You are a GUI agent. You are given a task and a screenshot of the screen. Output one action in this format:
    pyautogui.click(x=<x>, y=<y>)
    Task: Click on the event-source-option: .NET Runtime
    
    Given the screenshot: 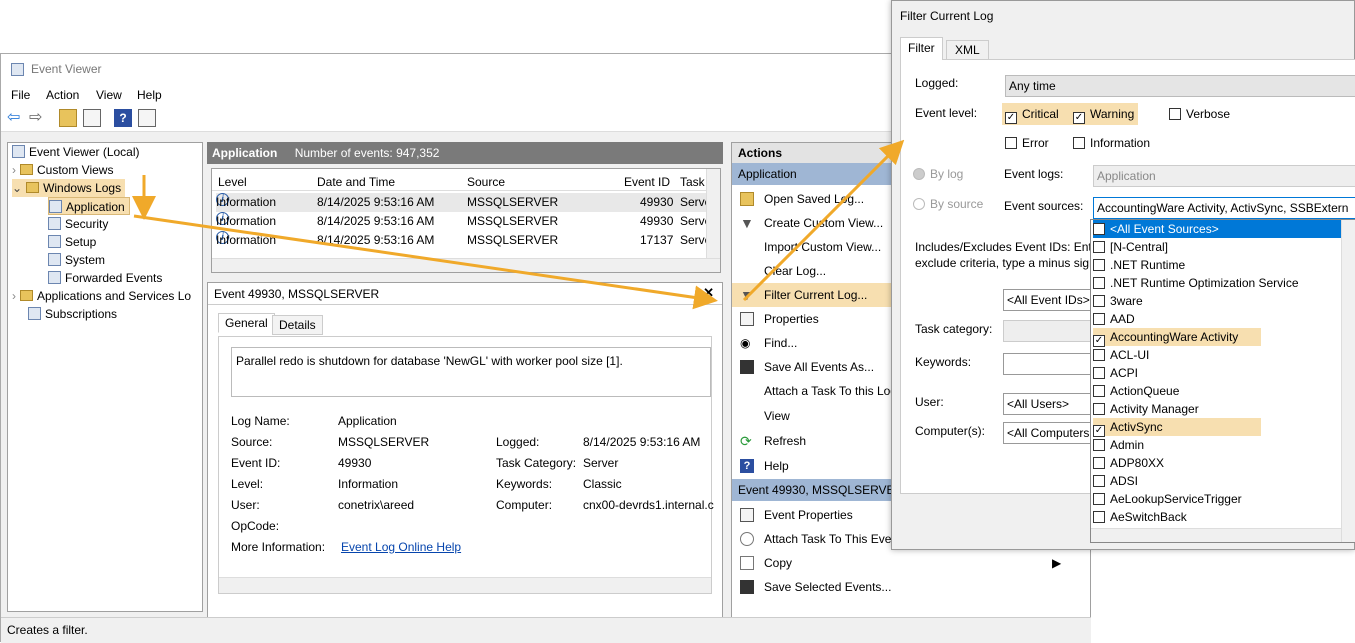 What is the action you would take?
    pyautogui.click(x=1217, y=265)
    